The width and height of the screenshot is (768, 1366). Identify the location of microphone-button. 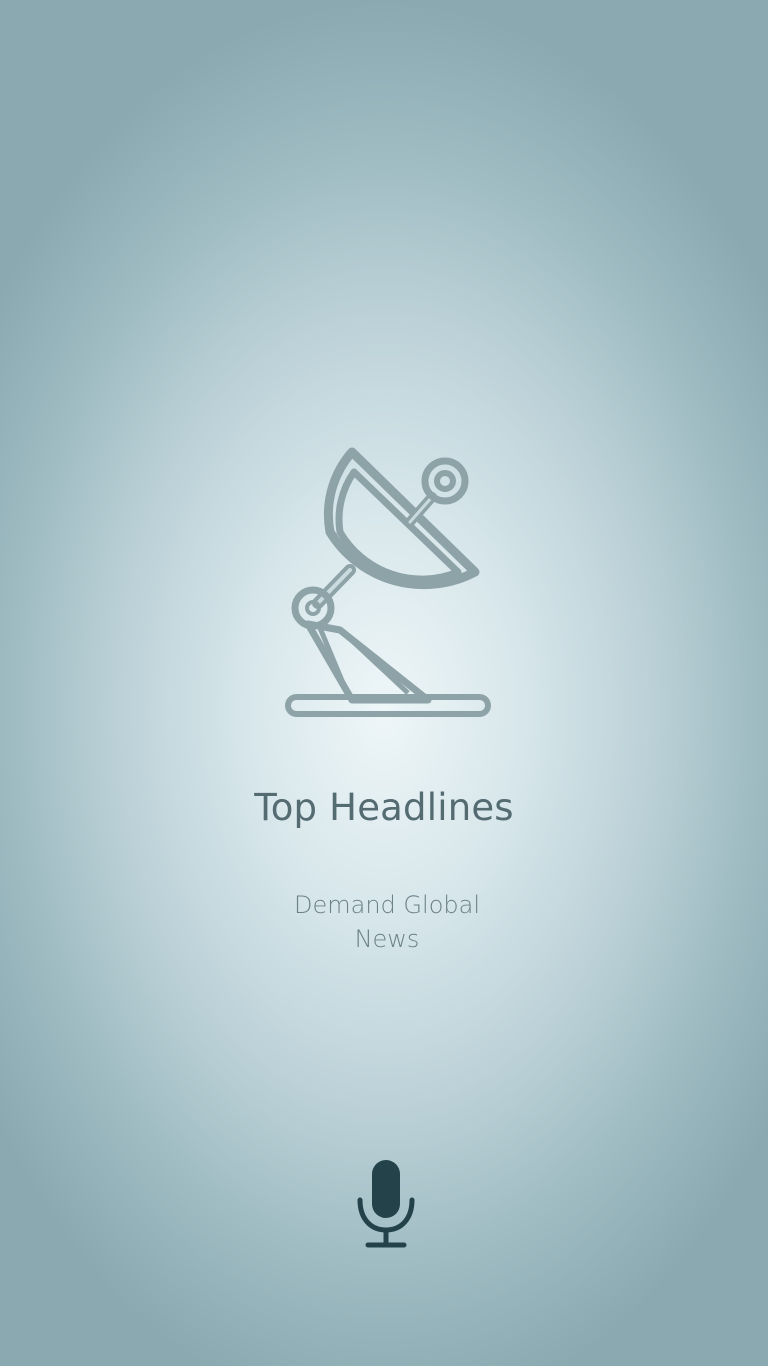
(386, 1204).